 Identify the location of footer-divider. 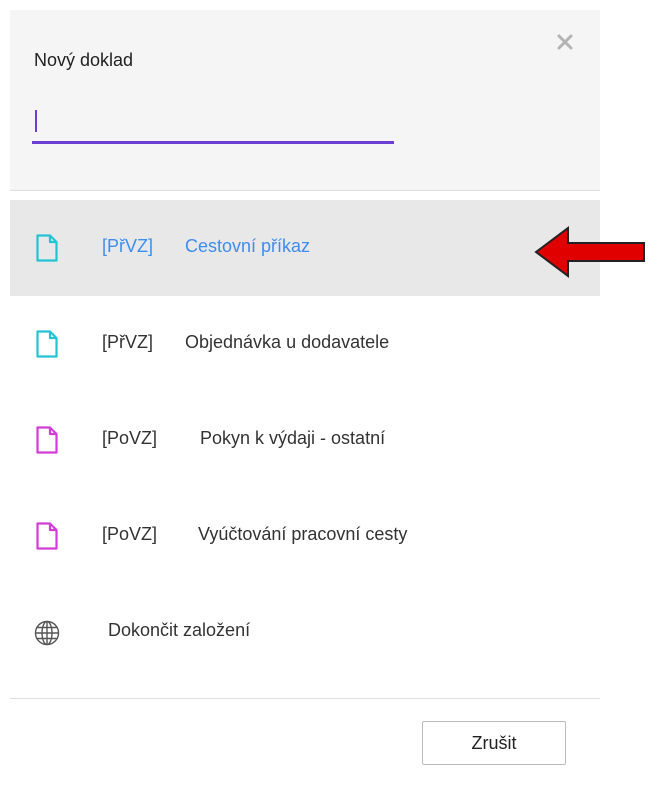
(305, 698).